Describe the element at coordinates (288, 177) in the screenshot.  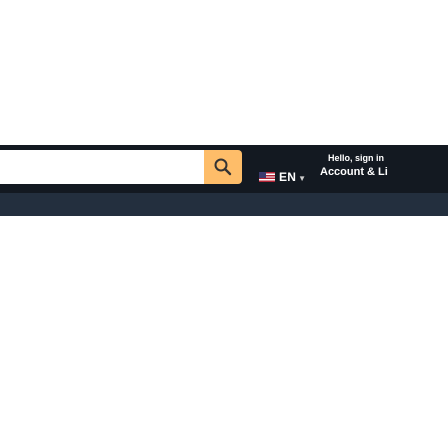
I see `language-code: EN` at that location.